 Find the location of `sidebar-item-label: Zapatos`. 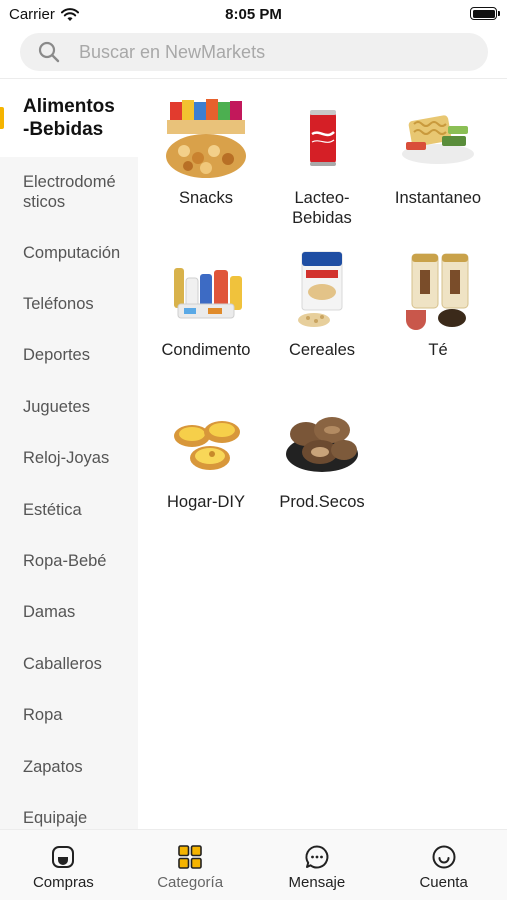

sidebar-item-label: Zapatos is located at coordinates (53, 766).